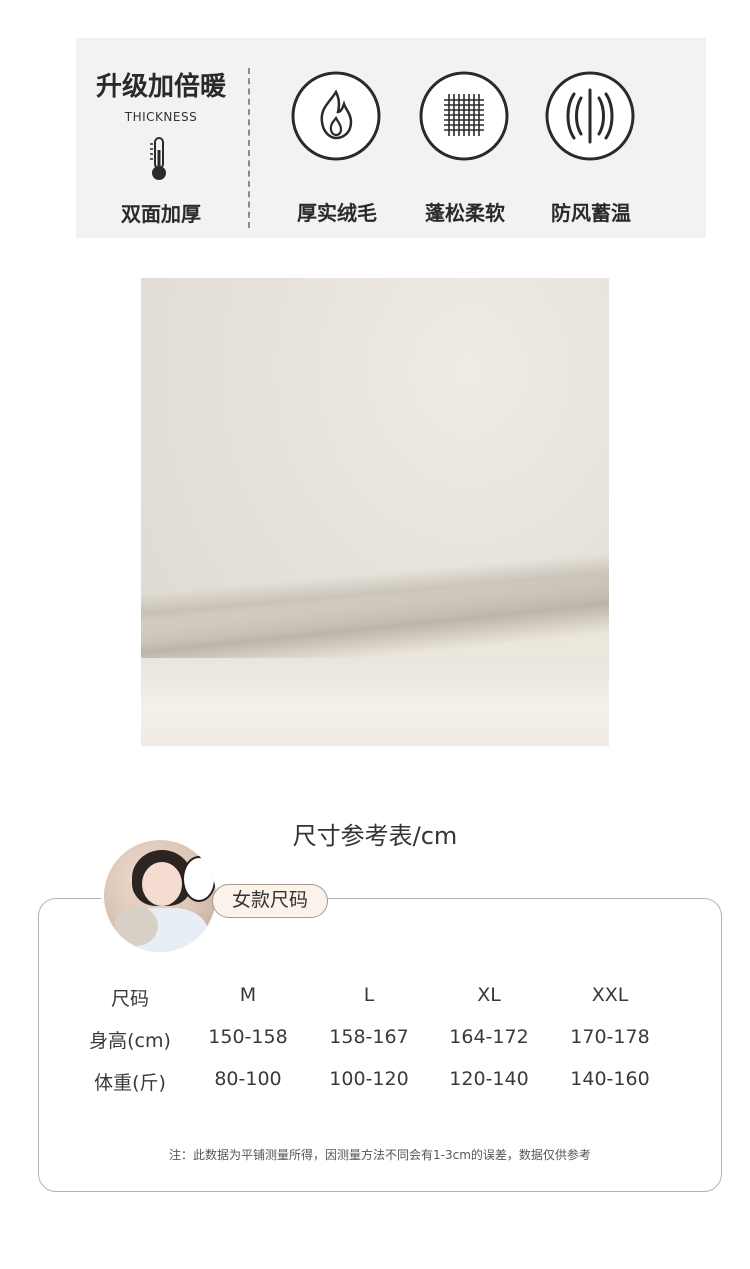 The image size is (750, 1269). I want to click on feature-fluffy-soft: 蓬松柔软, so click(465, 150).